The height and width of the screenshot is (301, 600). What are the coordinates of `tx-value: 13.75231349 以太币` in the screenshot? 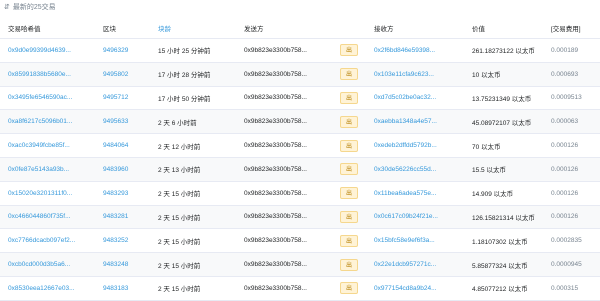 It's located at (502, 99).